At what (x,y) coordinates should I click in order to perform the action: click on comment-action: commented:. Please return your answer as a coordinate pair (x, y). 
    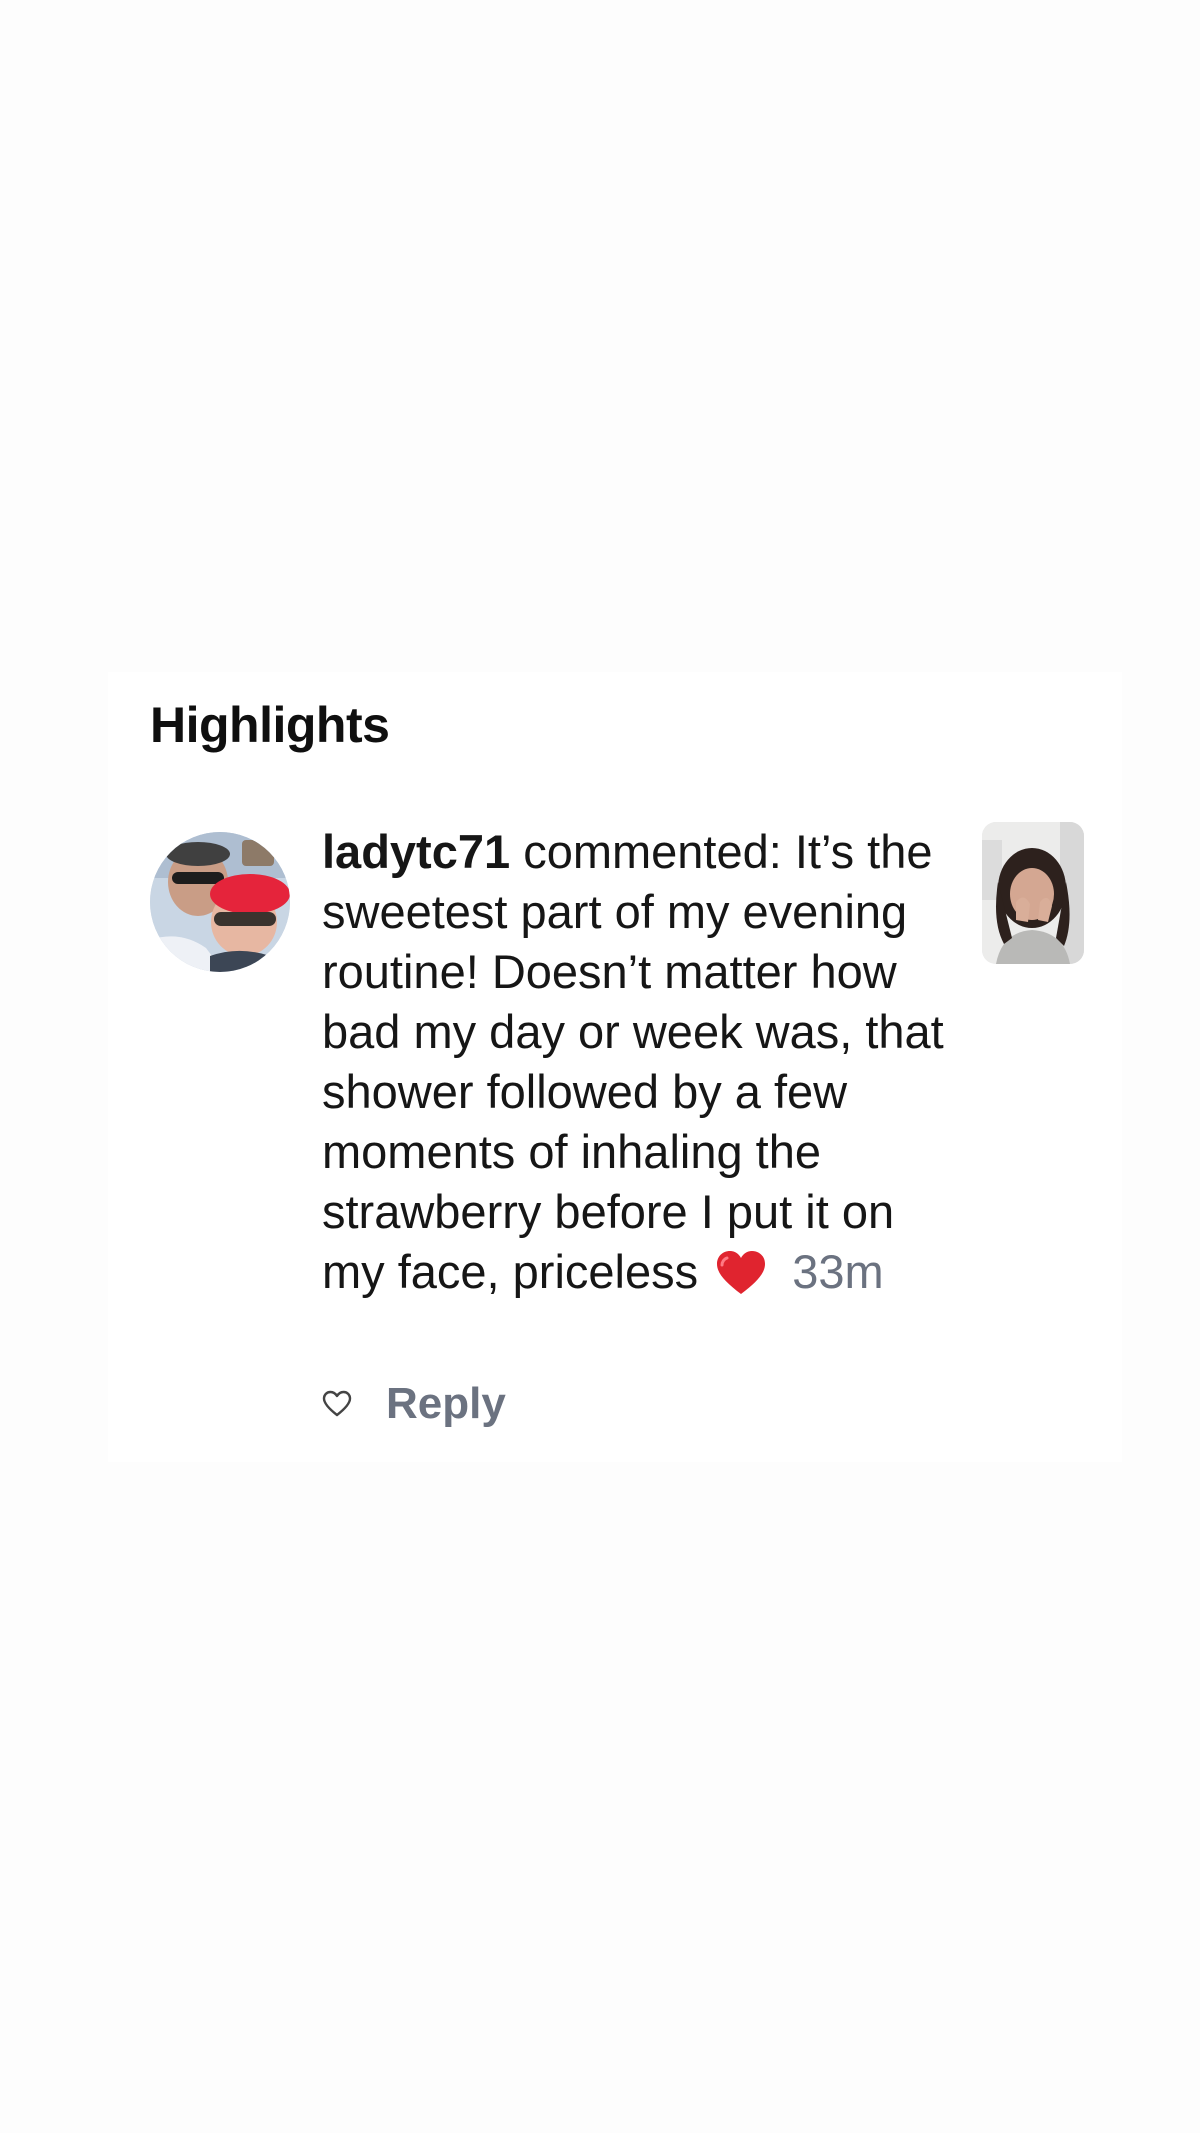
    Looking at the image, I should click on (652, 851).